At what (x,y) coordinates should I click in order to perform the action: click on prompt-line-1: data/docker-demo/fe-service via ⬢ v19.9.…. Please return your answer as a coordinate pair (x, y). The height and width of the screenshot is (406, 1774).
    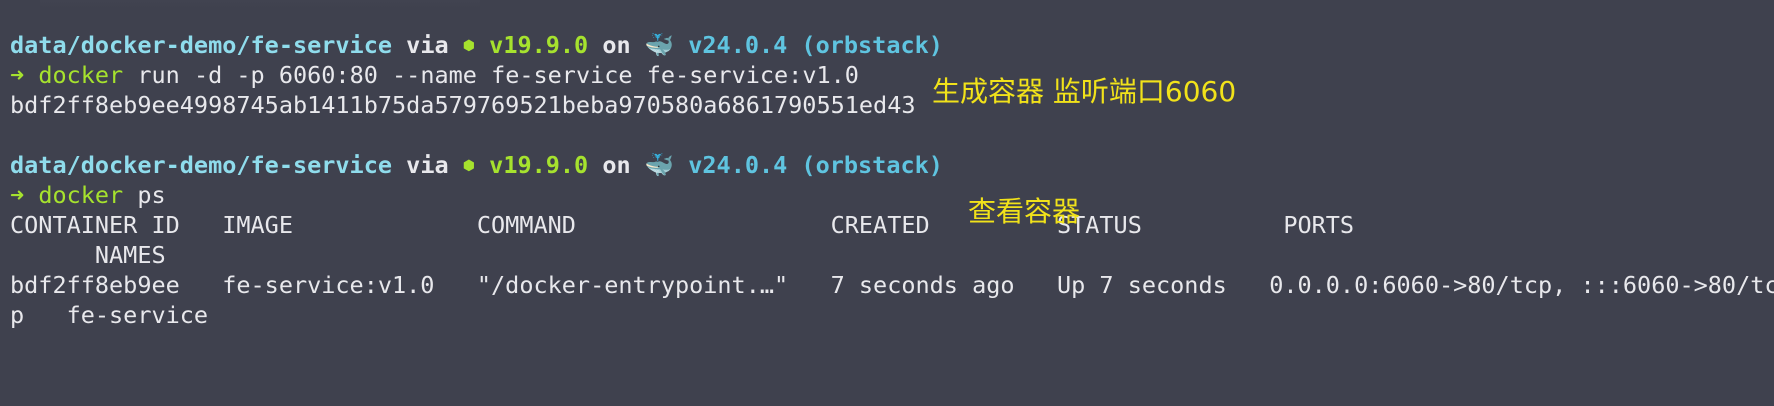
    Looking at the image, I should click on (476, 45).